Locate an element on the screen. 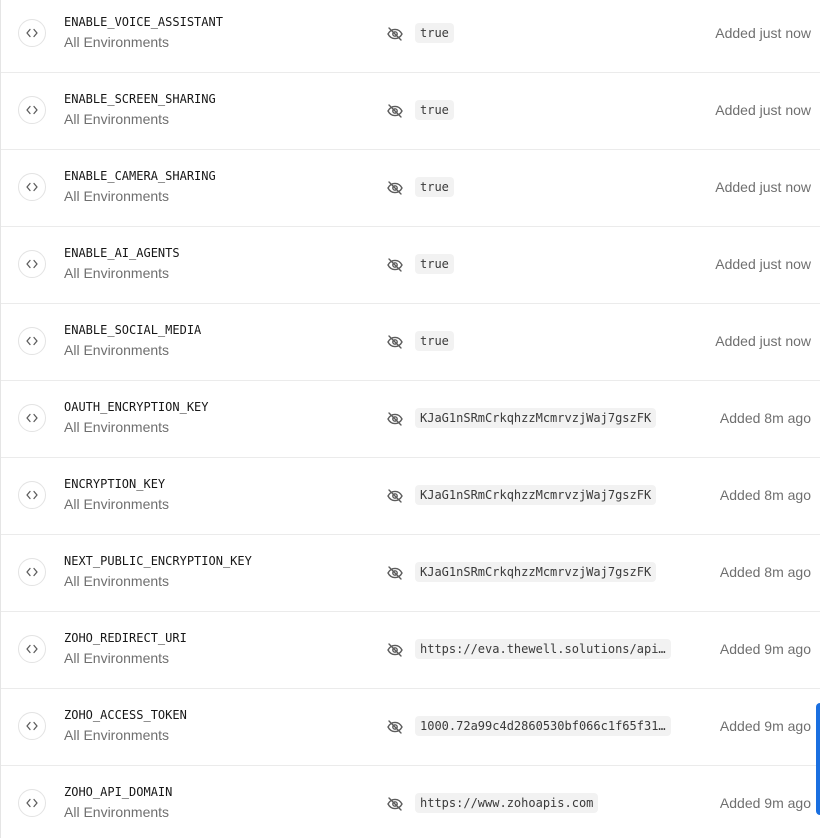 The image size is (820, 838). env-var-key: ENABLE_CAMERA_SHARING is located at coordinates (140, 176).